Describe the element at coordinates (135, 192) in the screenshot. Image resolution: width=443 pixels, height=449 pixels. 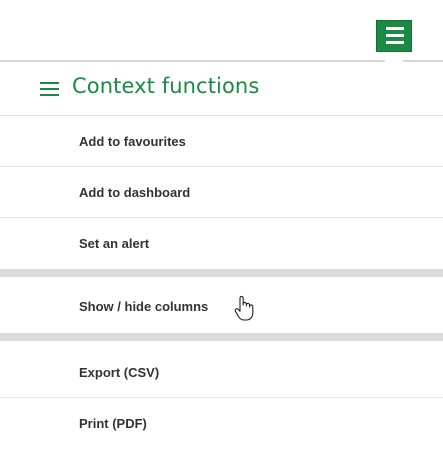
I see `menu-item-label: Add to dashboard` at that location.